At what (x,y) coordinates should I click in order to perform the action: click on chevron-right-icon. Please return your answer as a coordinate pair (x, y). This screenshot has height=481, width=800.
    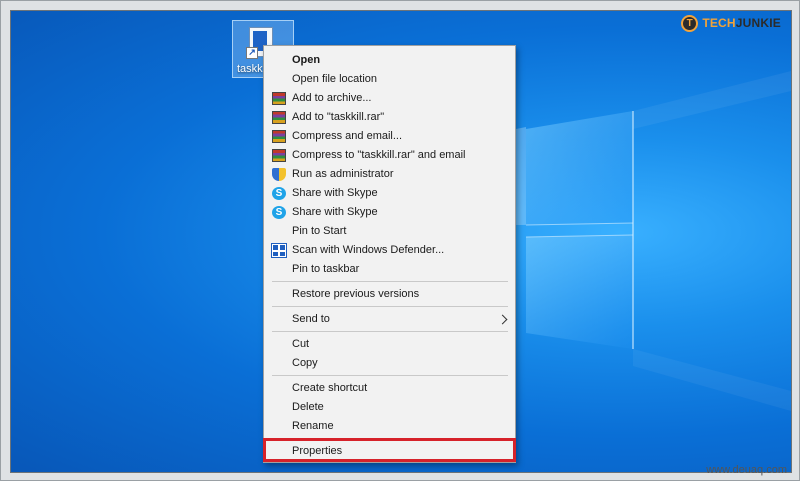
    Looking at the image, I should click on (502, 319).